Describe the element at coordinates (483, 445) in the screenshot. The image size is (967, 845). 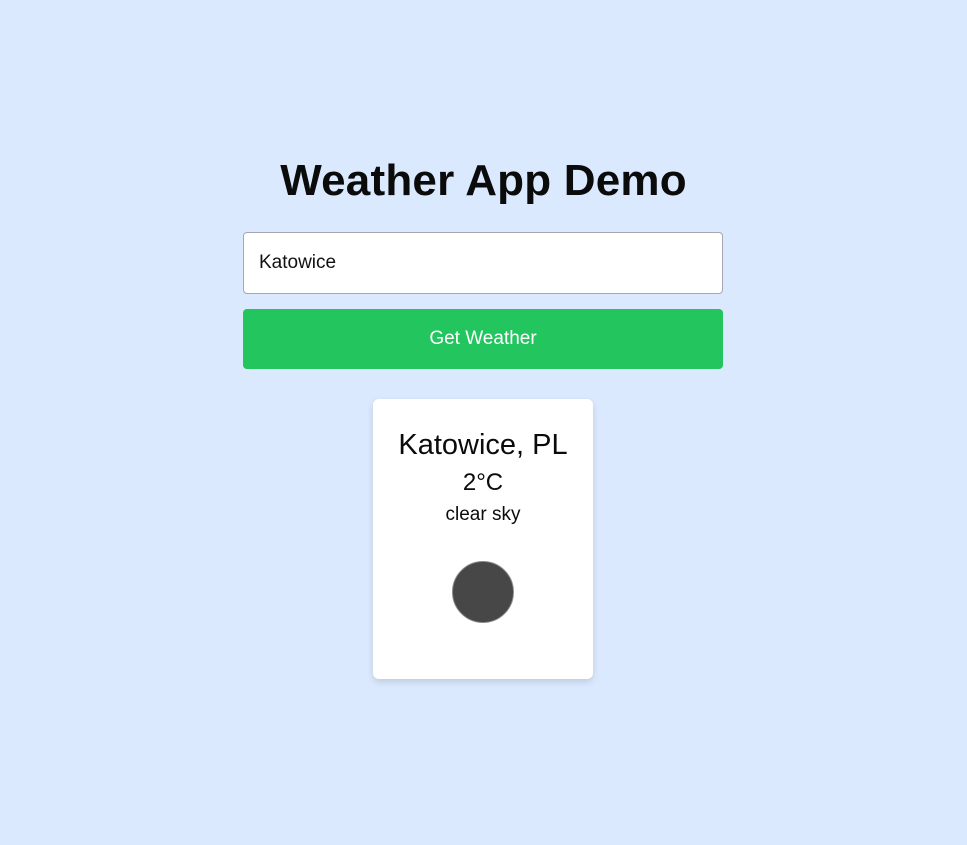
I see `weather-location: Katowice, PL` at that location.